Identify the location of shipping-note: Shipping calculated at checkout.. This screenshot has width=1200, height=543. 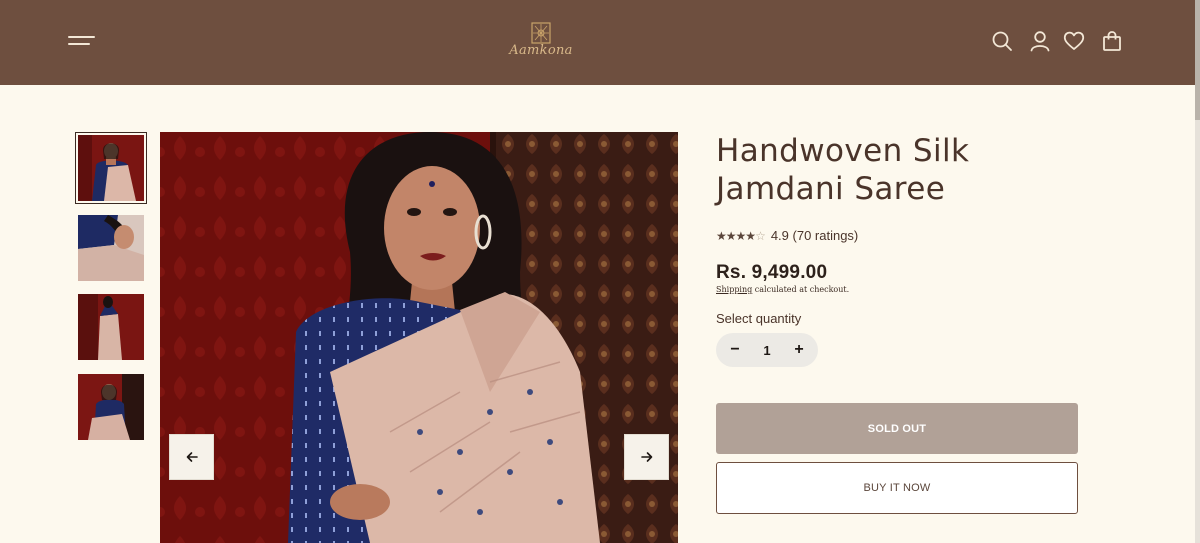
(782, 289).